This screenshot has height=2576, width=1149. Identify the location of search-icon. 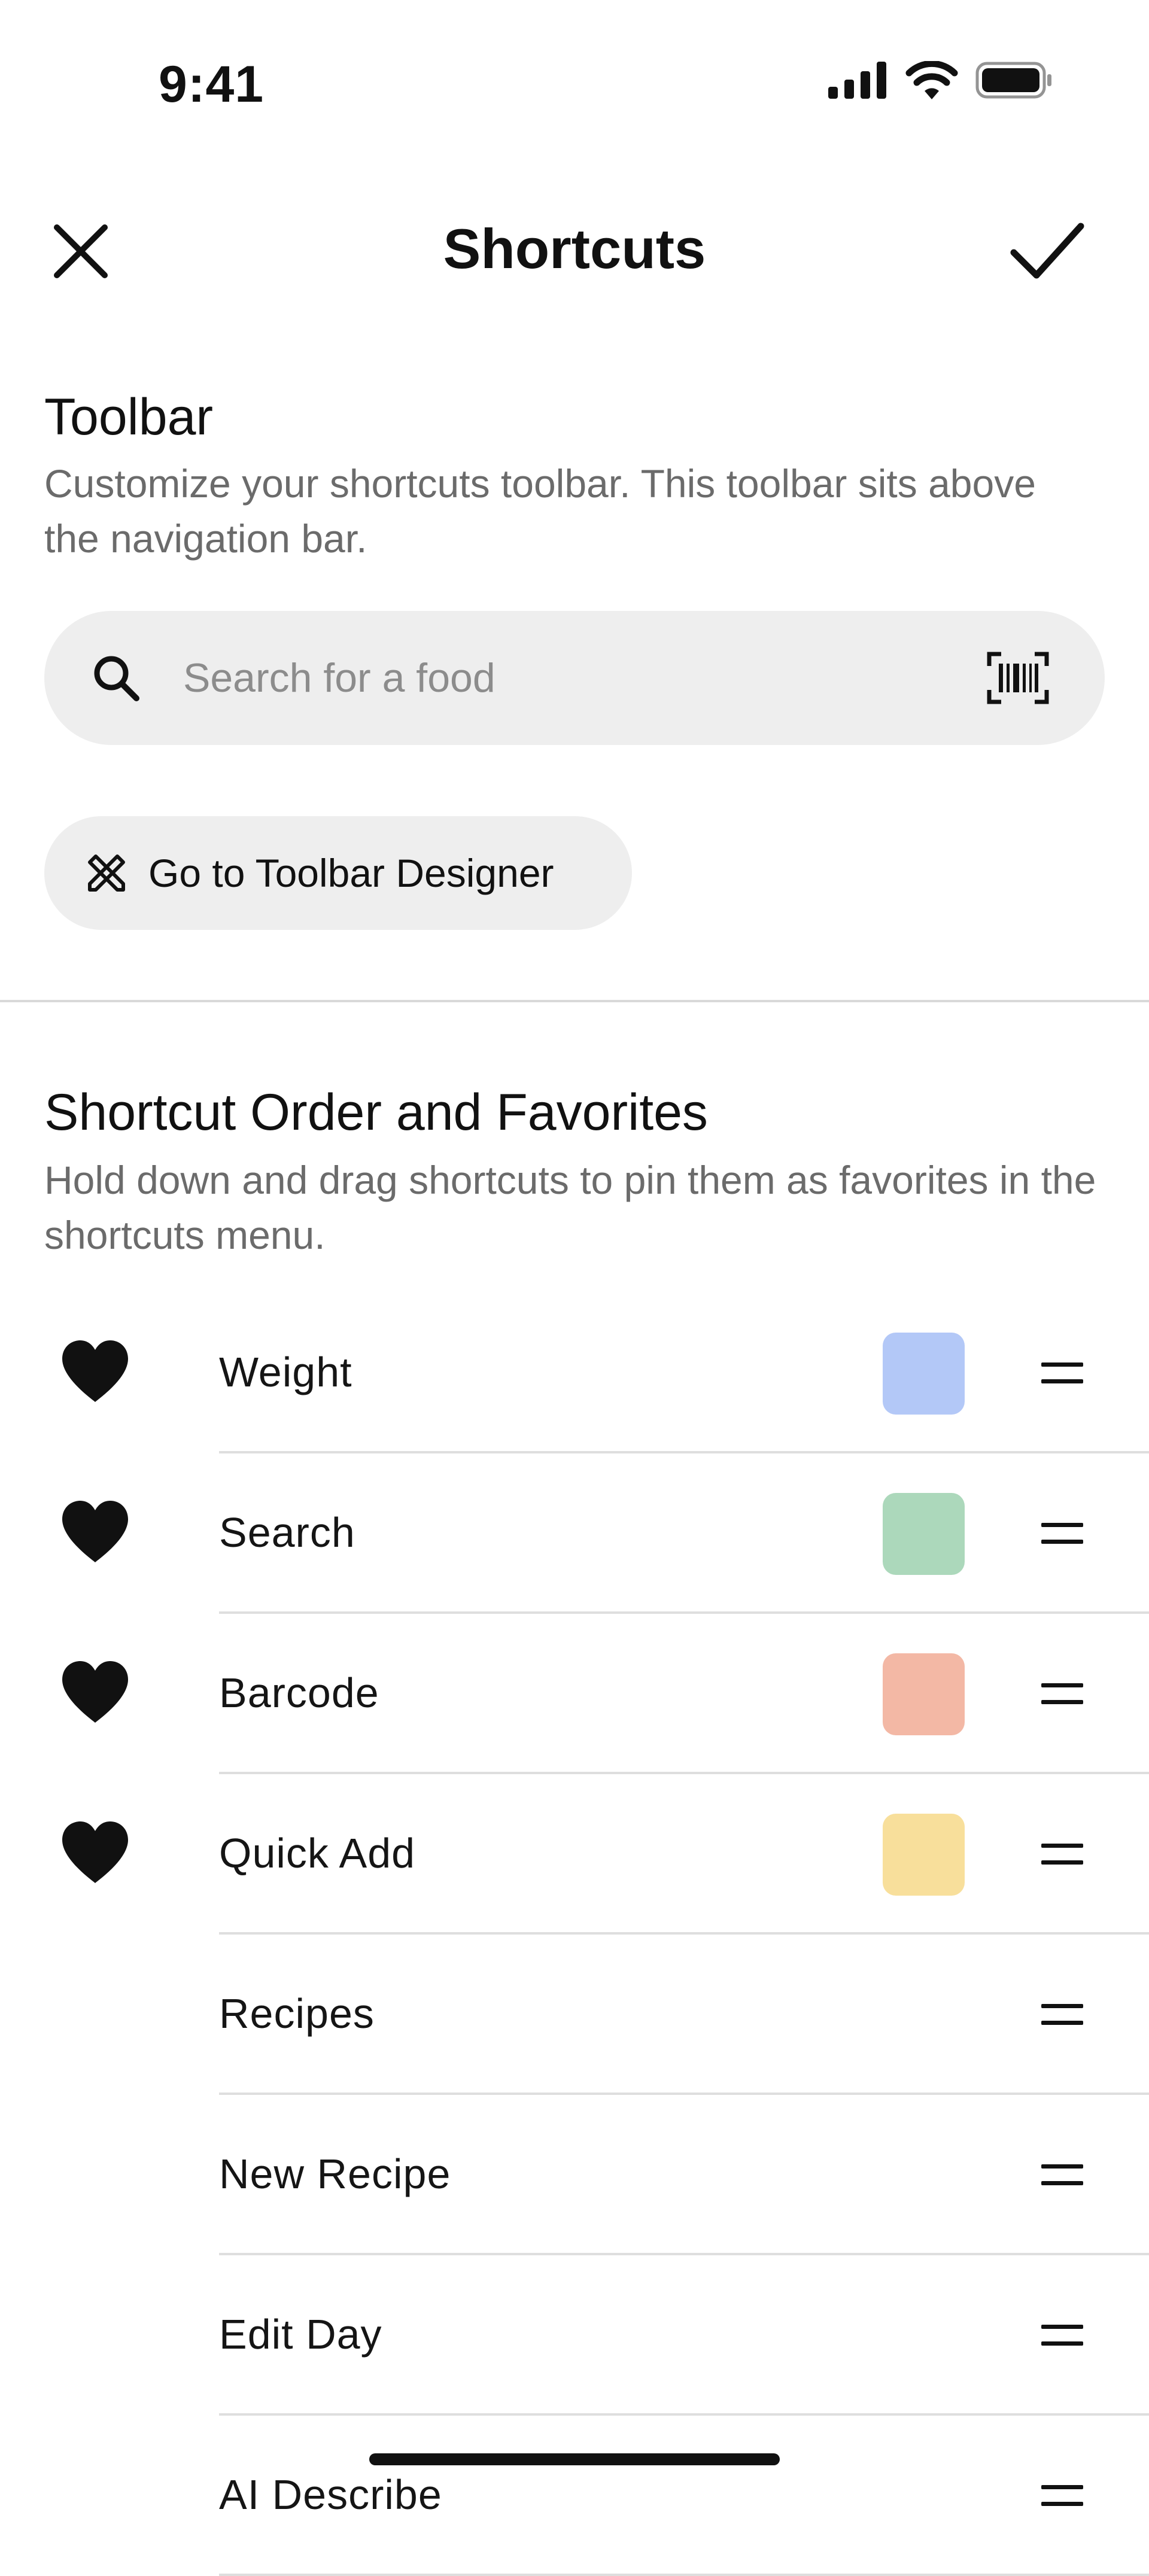
(116, 678).